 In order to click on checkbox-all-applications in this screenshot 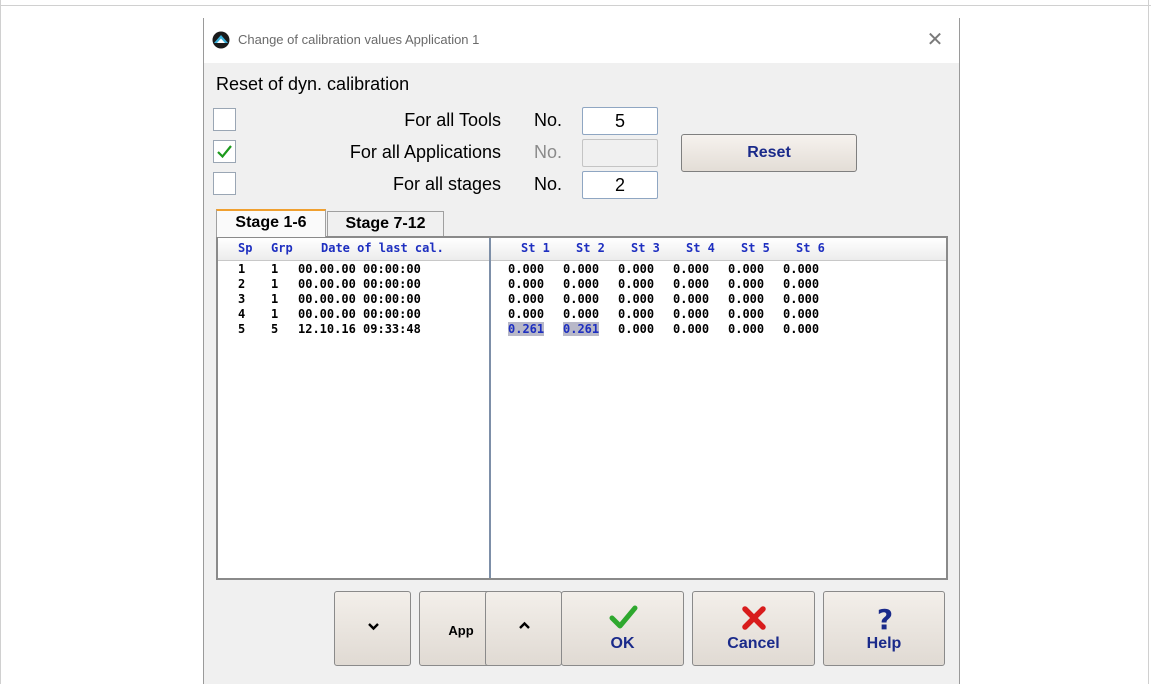, I will do `click(224, 151)`.